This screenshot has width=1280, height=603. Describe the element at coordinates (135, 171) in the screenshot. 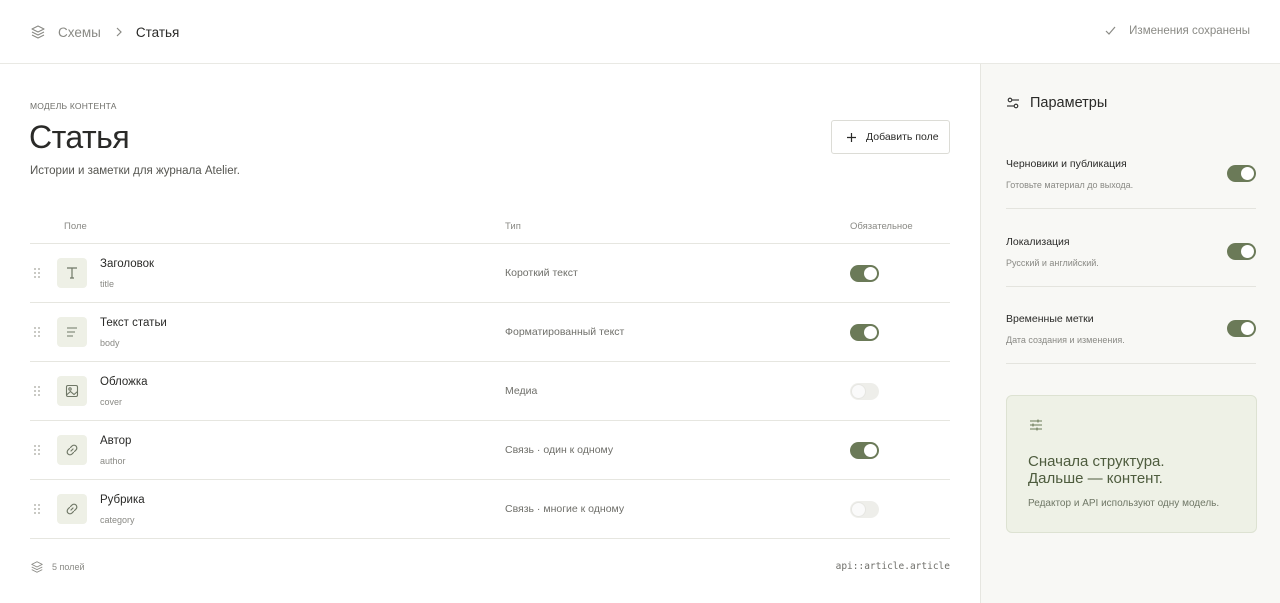

I see `page-subtitle: Истории и заметки для журнала Atelier.` at that location.